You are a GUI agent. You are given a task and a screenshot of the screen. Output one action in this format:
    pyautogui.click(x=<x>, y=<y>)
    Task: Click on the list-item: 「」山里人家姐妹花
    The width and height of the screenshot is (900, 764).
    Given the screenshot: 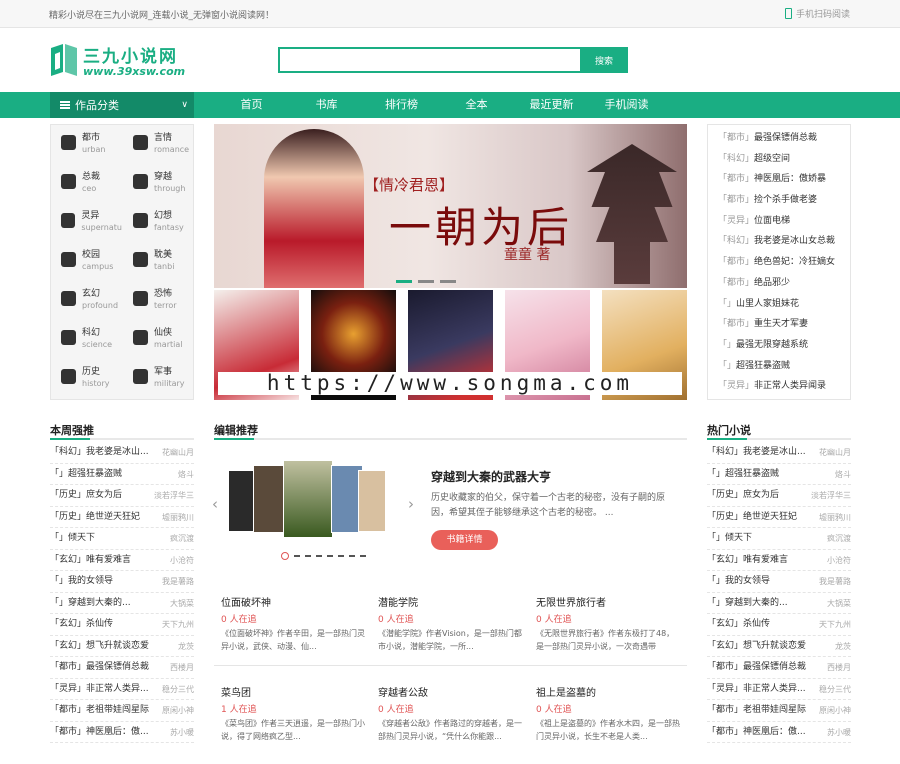 What is the action you would take?
    pyautogui.click(x=779, y=304)
    